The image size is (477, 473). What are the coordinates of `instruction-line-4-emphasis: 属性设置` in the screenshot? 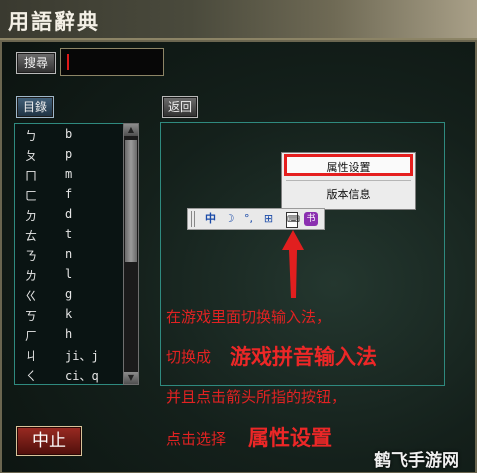 It's located at (290, 438).